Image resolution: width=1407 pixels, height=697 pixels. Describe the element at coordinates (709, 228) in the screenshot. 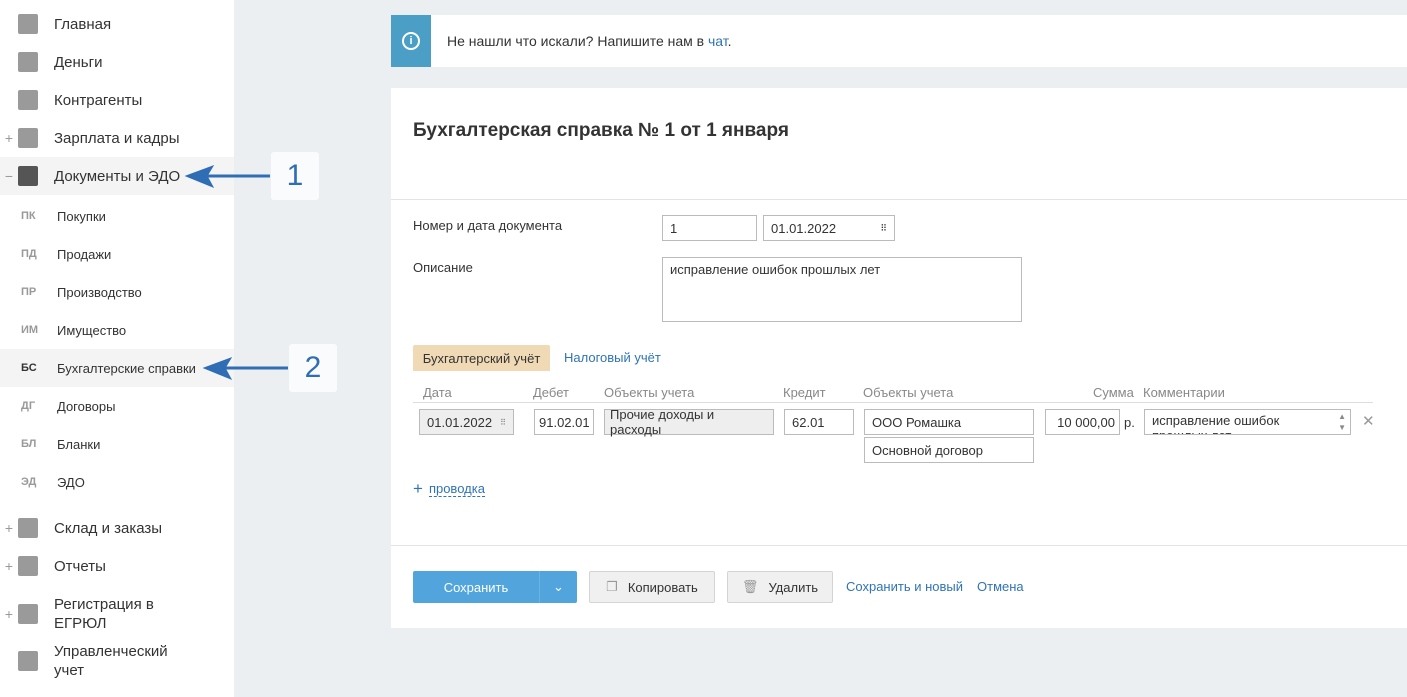

I see `number-input: 1` at that location.